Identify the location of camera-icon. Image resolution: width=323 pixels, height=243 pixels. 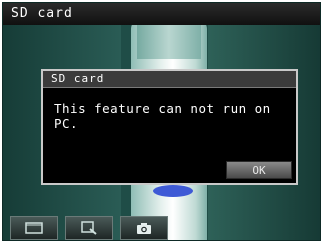
(144, 228).